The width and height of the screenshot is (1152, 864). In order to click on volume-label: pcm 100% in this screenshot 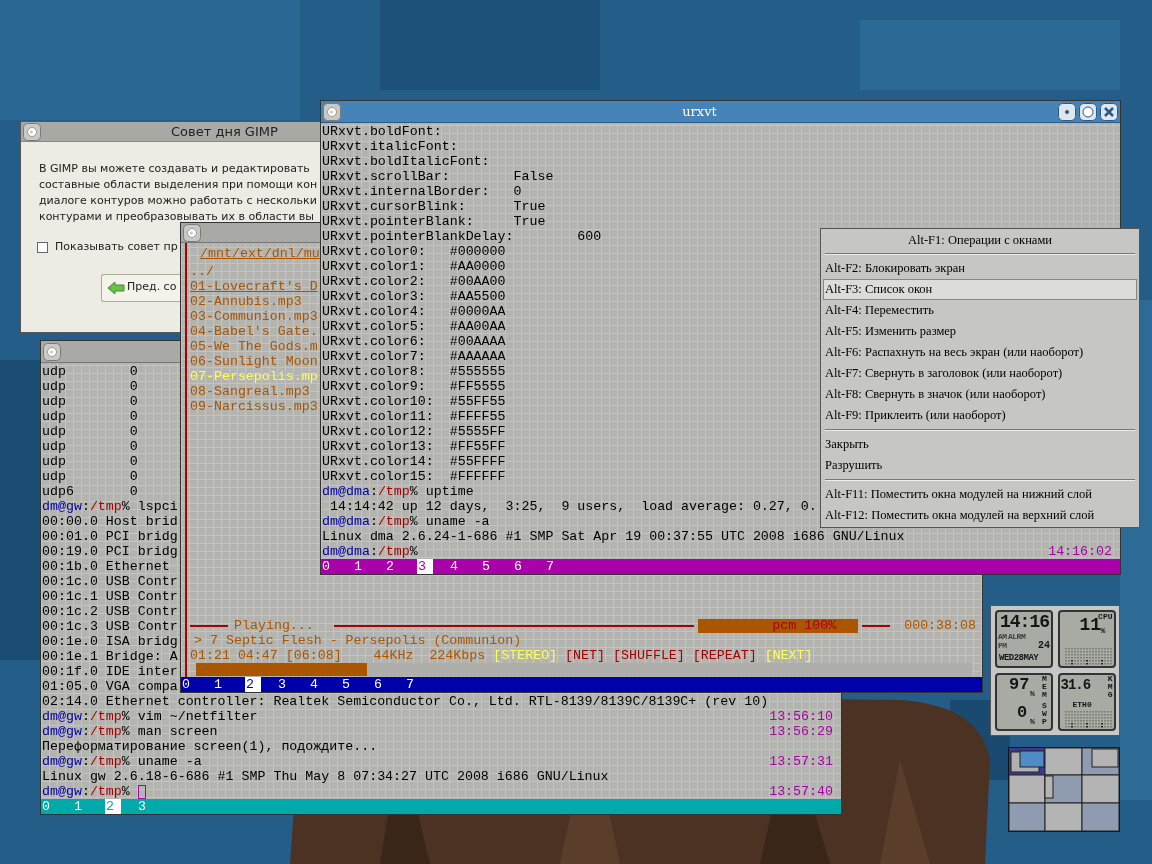, I will do `click(804, 625)`.